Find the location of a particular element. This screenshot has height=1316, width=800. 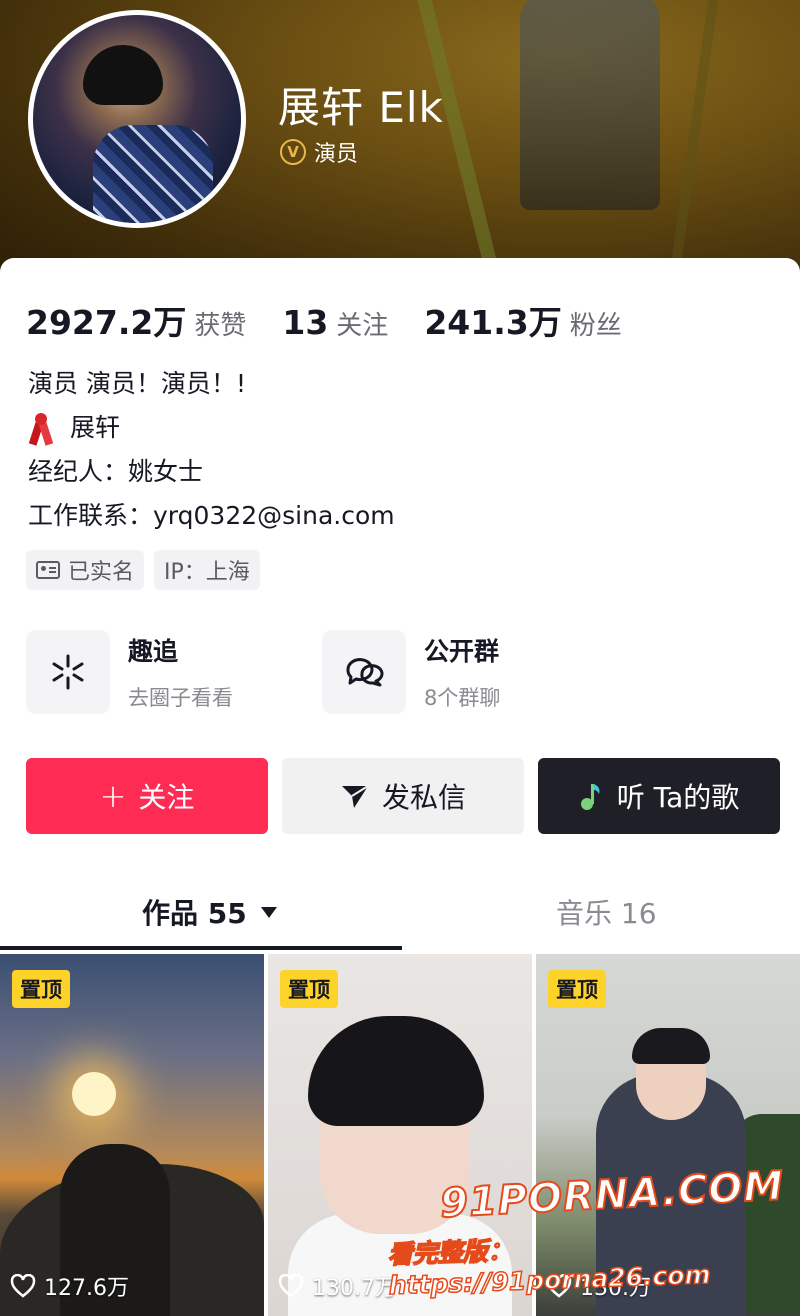

stat-followers: 241.3万 粉丝 is located at coordinates (522, 320).